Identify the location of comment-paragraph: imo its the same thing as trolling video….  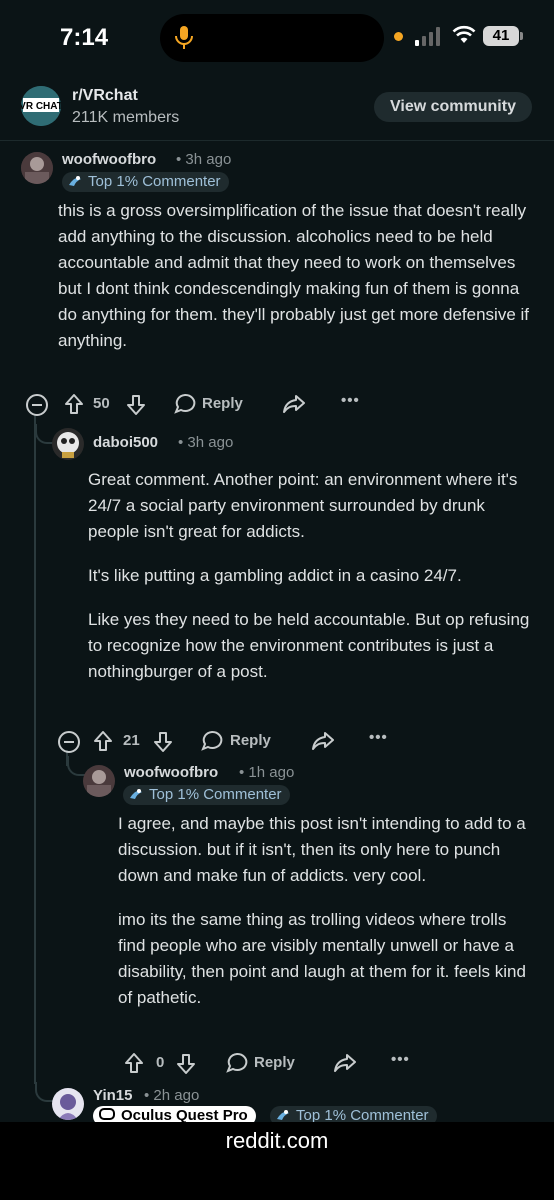
(322, 958).